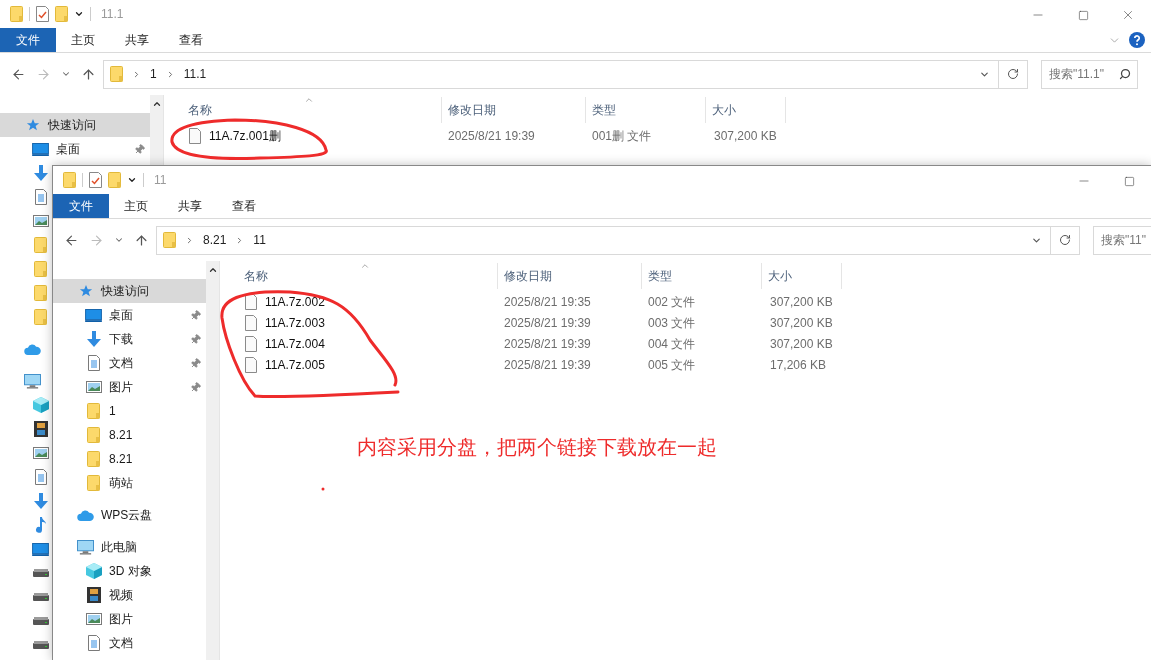  I want to click on sort-indicator-icon, so click(365, 266).